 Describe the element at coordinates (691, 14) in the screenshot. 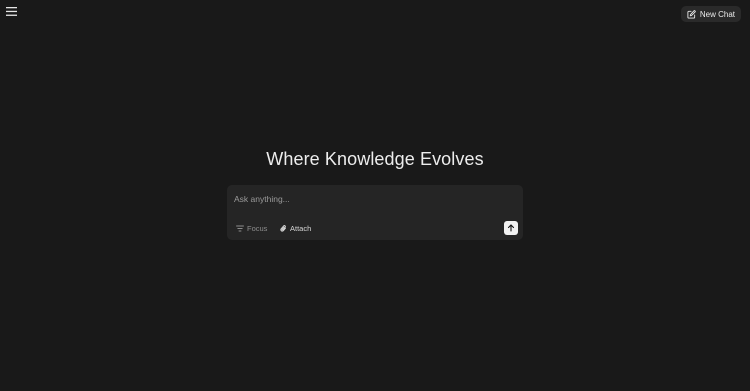

I see `compose-edit-icon` at that location.